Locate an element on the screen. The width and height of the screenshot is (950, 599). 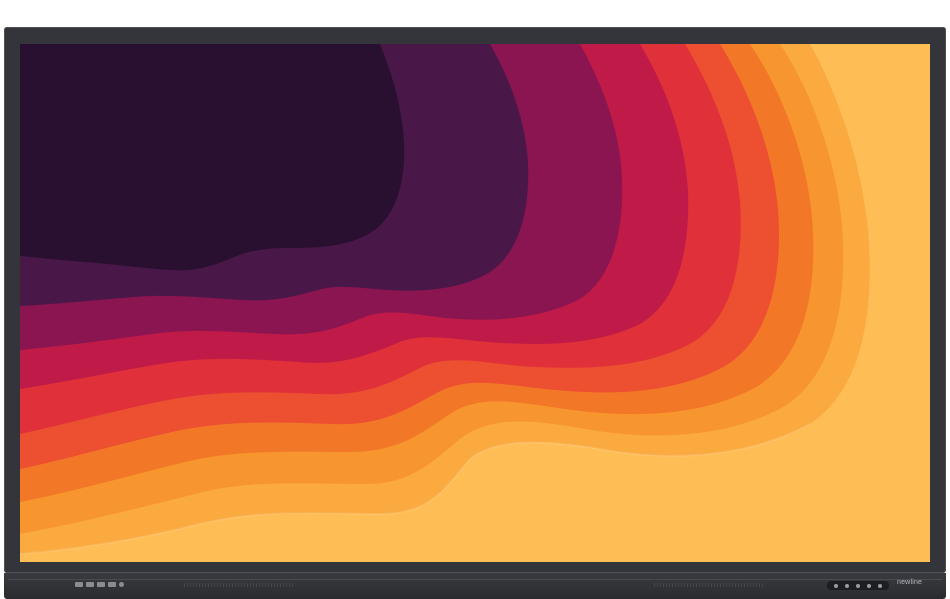
menu-button is located at coordinates (880, 585).